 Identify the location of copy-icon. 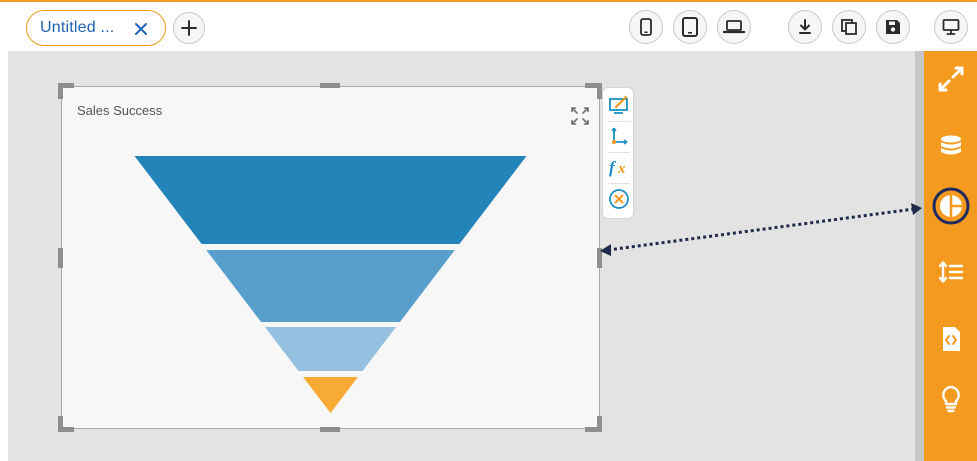
(849, 27).